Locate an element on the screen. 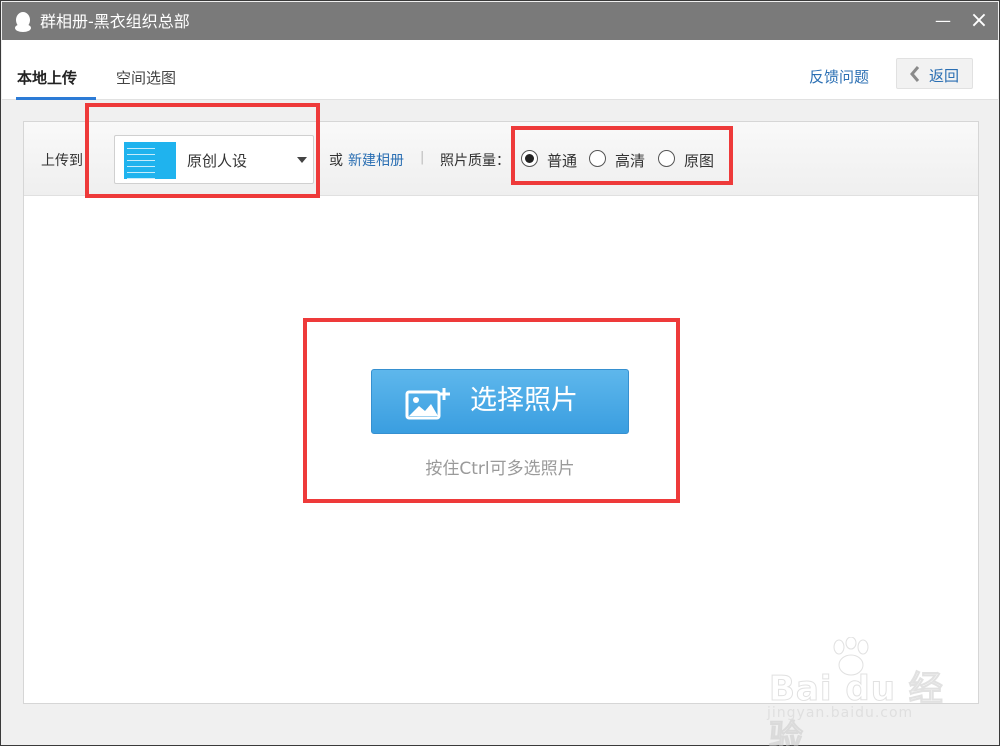 The image size is (1000, 746). add-photo-icon is located at coordinates (427, 404).